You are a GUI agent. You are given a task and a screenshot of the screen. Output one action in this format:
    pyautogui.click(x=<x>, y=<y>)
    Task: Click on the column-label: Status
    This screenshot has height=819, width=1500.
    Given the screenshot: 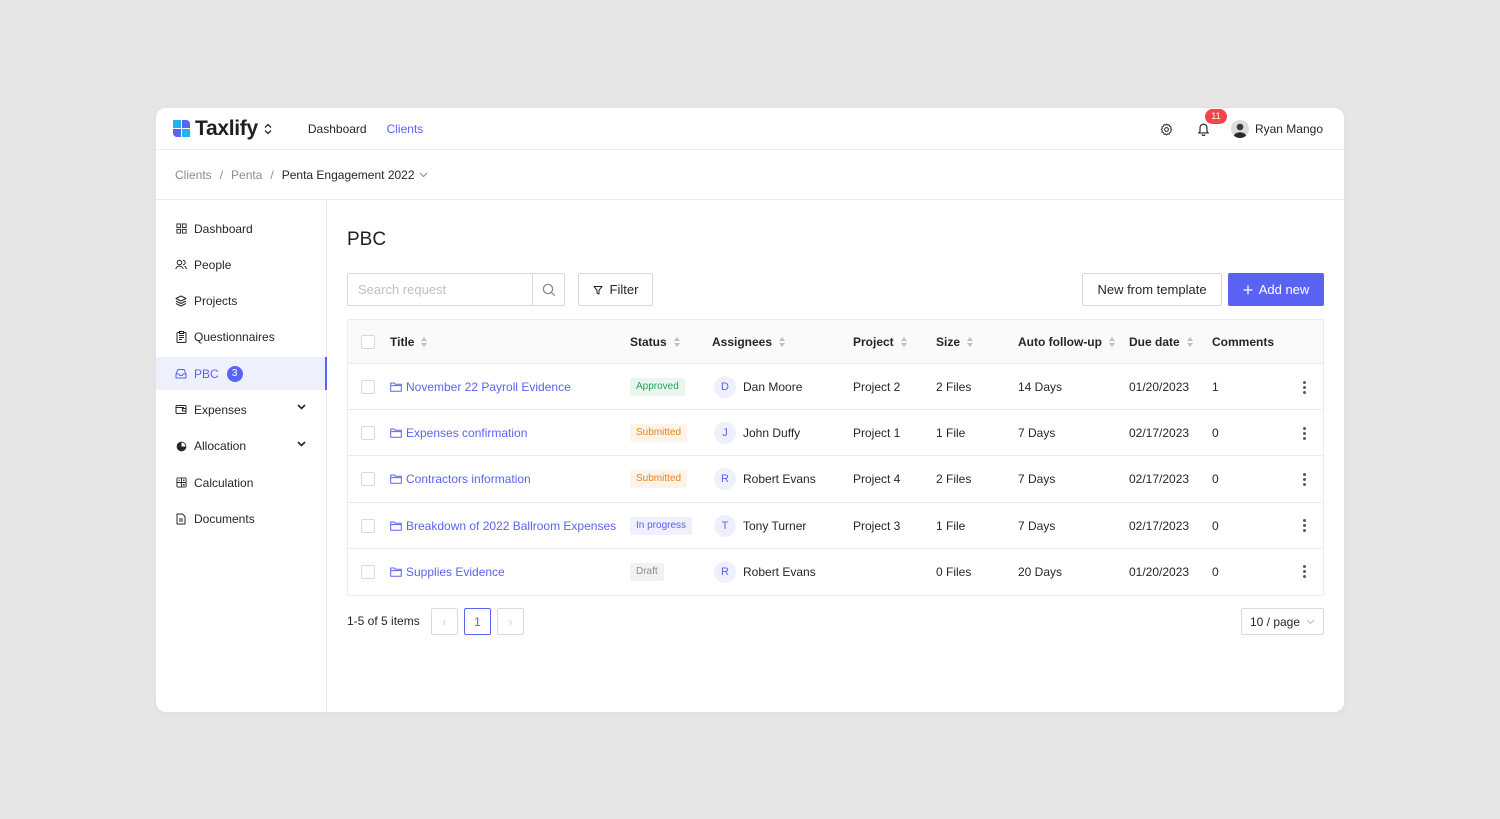 What is the action you would take?
    pyautogui.click(x=648, y=342)
    